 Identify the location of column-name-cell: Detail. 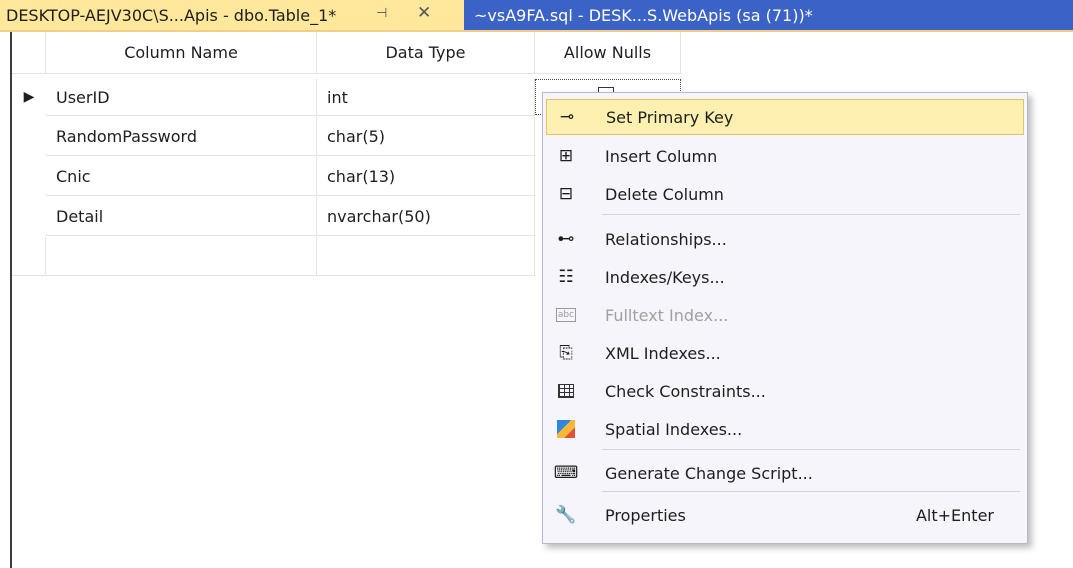
(181, 216).